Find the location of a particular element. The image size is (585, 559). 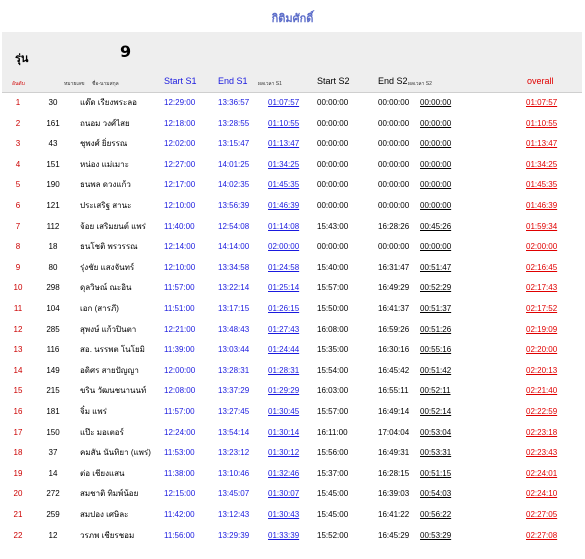

time-s1-link: 01:30:43 is located at coordinates (283, 515).